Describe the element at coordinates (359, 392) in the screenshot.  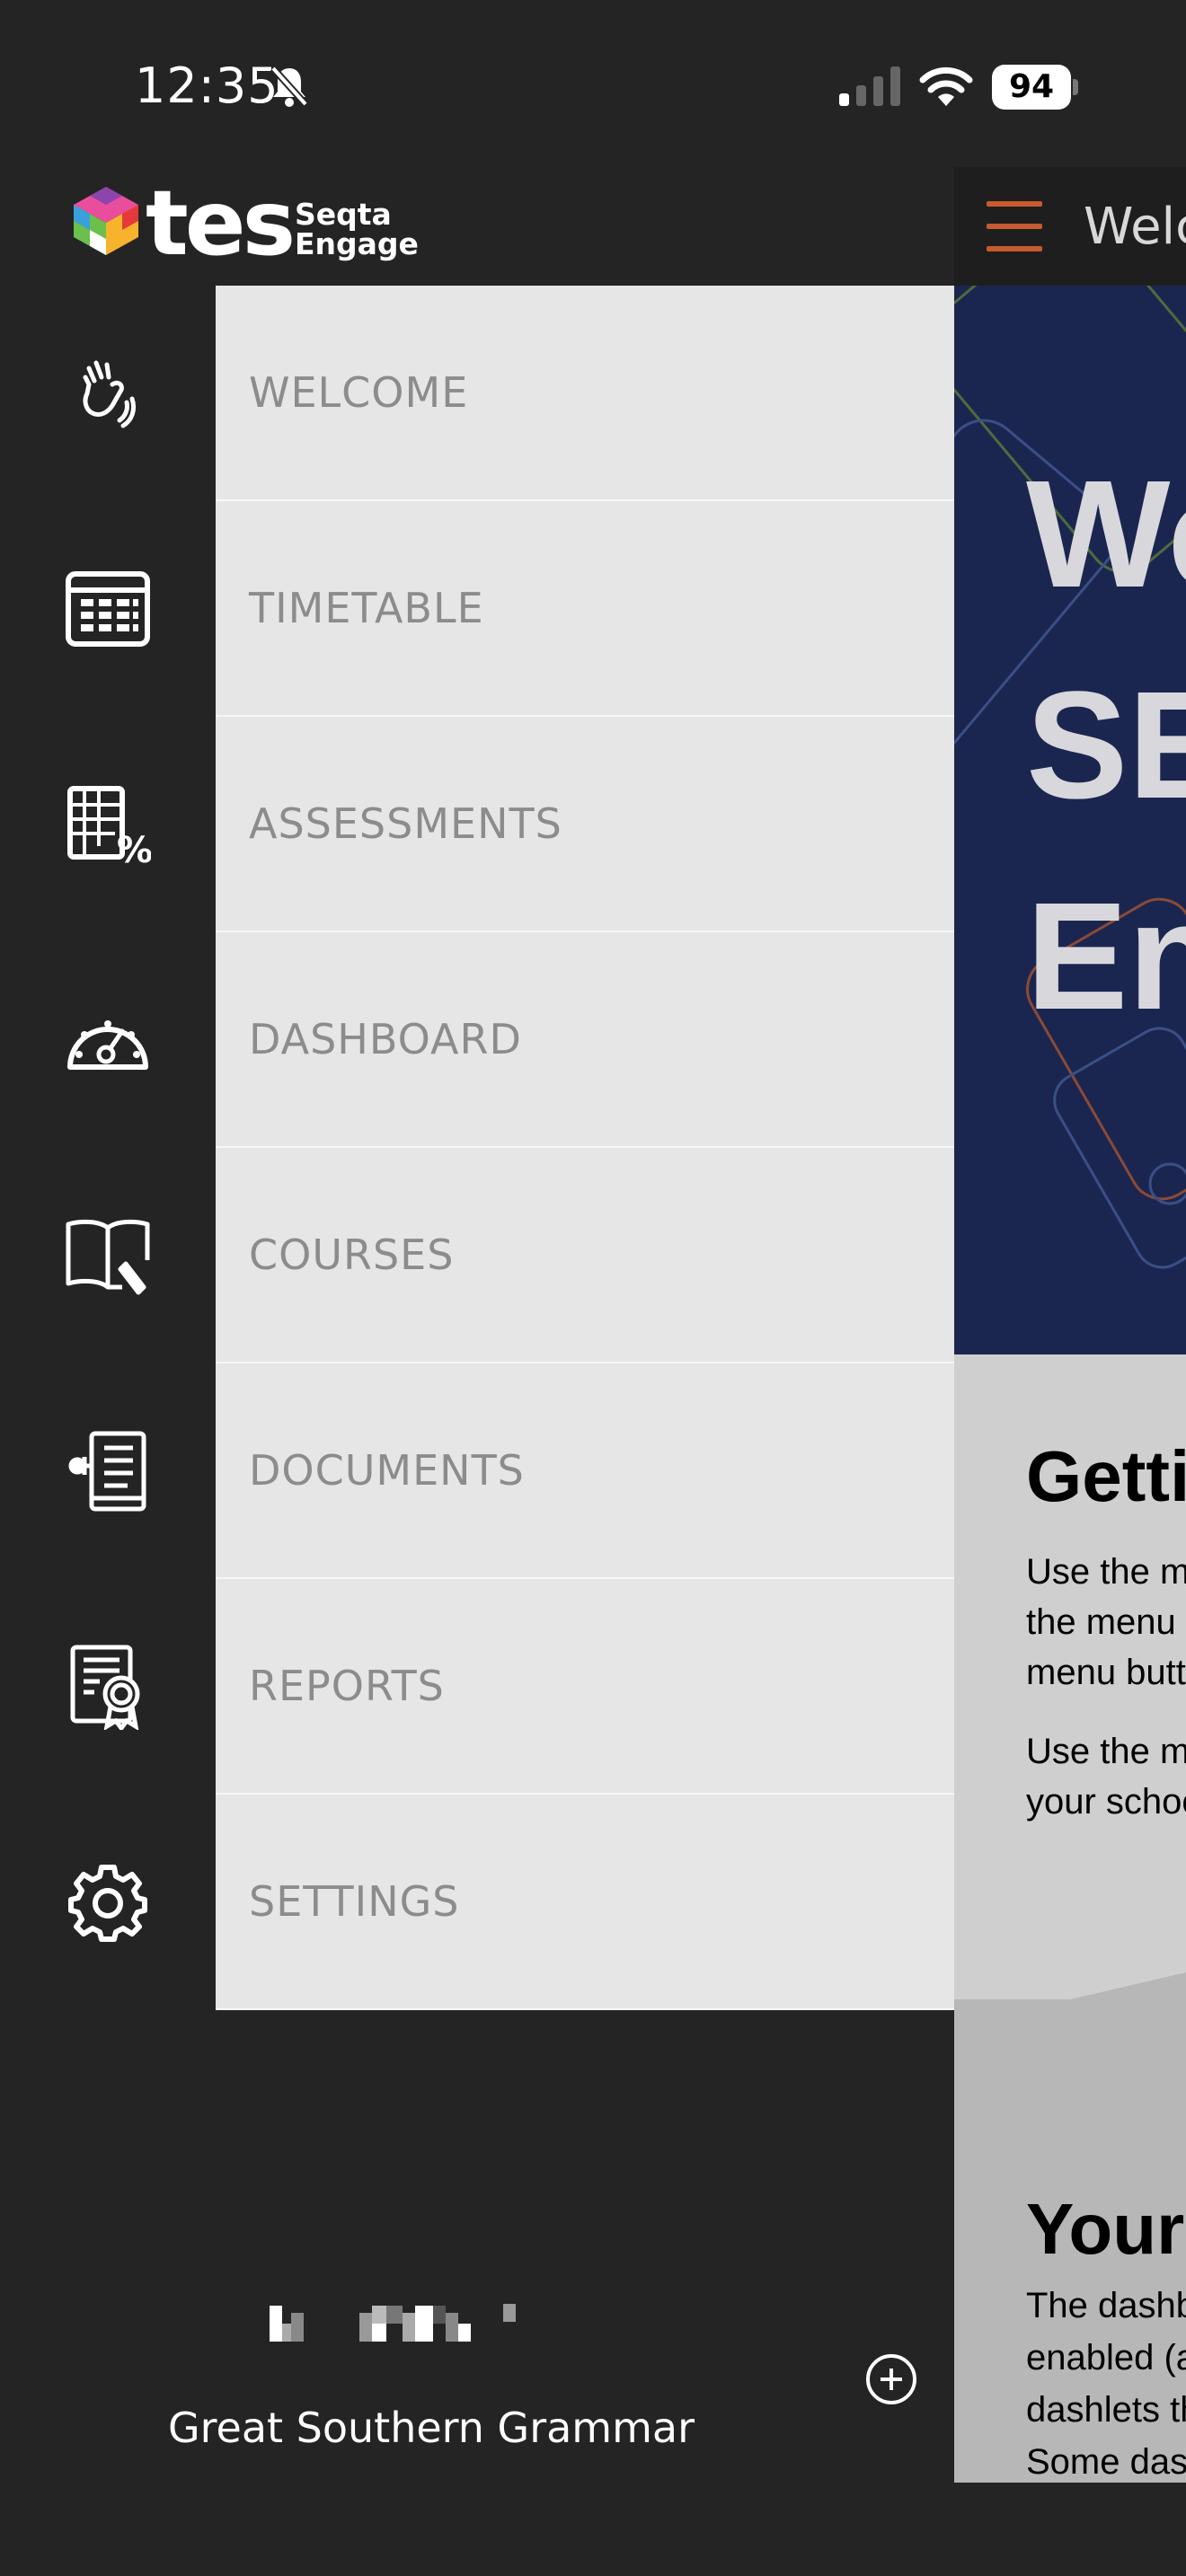
I see `menu-item-label: WELCOME` at that location.